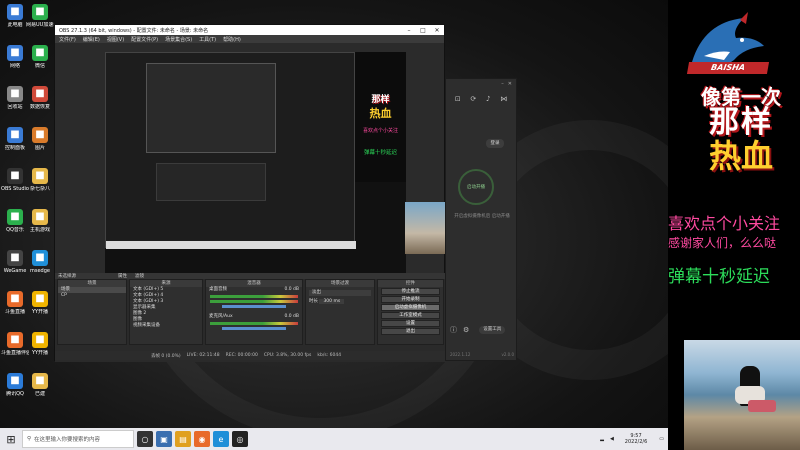 The height and width of the screenshot is (450, 800). Describe the element at coordinates (67, 440) in the screenshot. I see `search-placeholder: 在这里输入你要搜索的内容` at that location.